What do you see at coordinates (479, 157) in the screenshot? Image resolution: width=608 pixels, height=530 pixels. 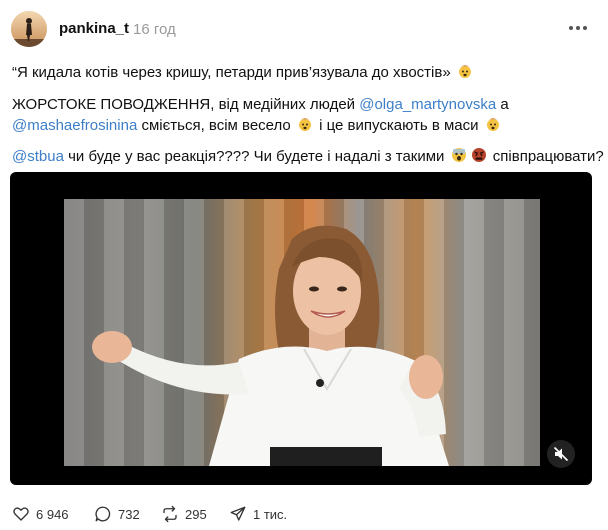 I see `angry-face-emoji` at bounding box center [479, 157].